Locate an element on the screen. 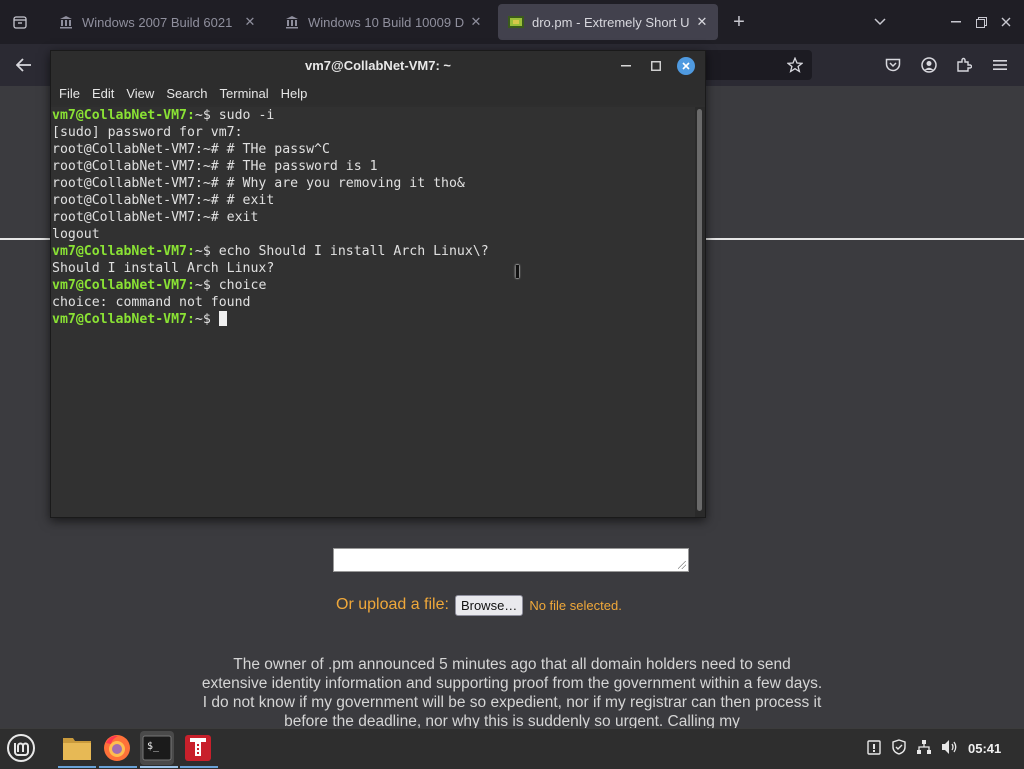 Image resolution: width=1024 pixels, height=769 pixels. account-icon is located at coordinates (929, 65).